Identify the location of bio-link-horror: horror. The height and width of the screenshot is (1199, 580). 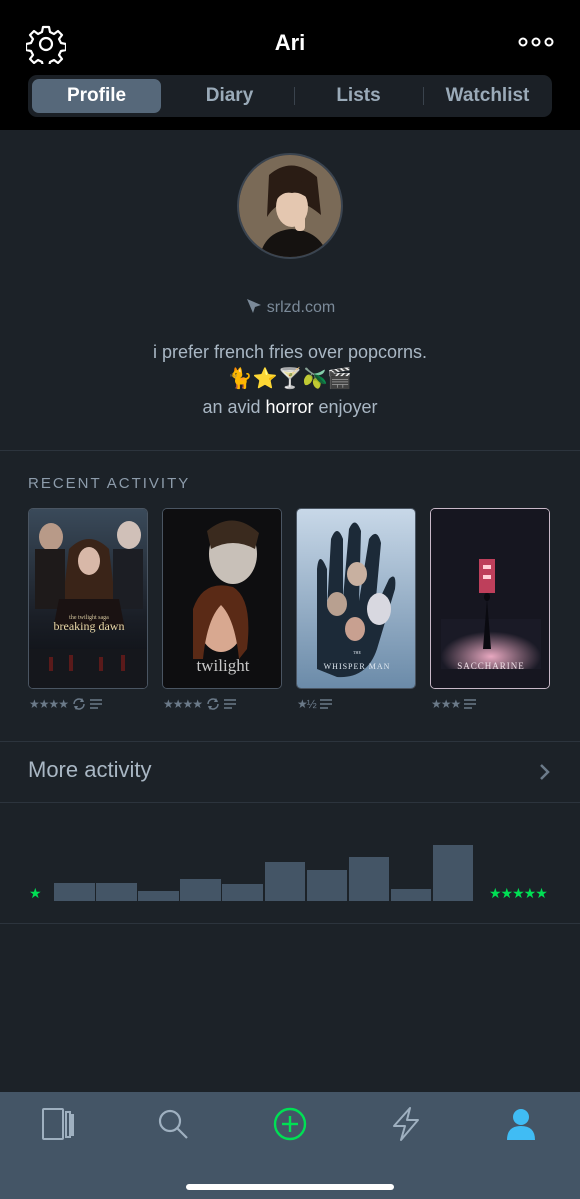
(289, 407).